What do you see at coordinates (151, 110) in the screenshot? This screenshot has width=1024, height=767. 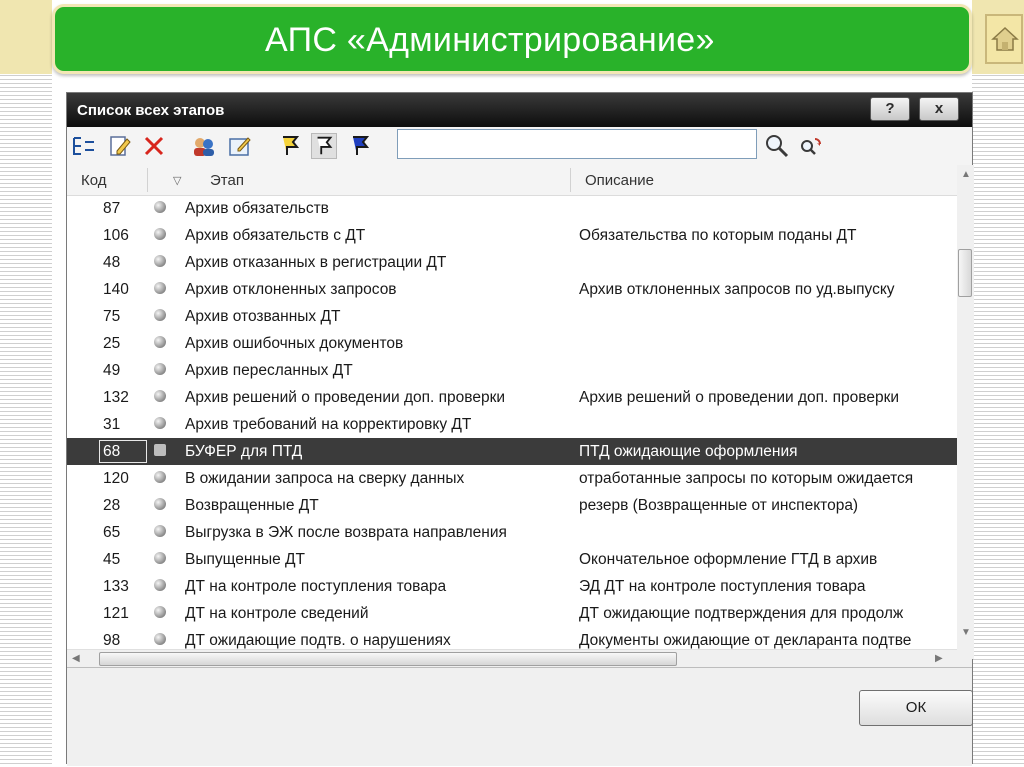 I see `dialog-title: Список всех этапов` at bounding box center [151, 110].